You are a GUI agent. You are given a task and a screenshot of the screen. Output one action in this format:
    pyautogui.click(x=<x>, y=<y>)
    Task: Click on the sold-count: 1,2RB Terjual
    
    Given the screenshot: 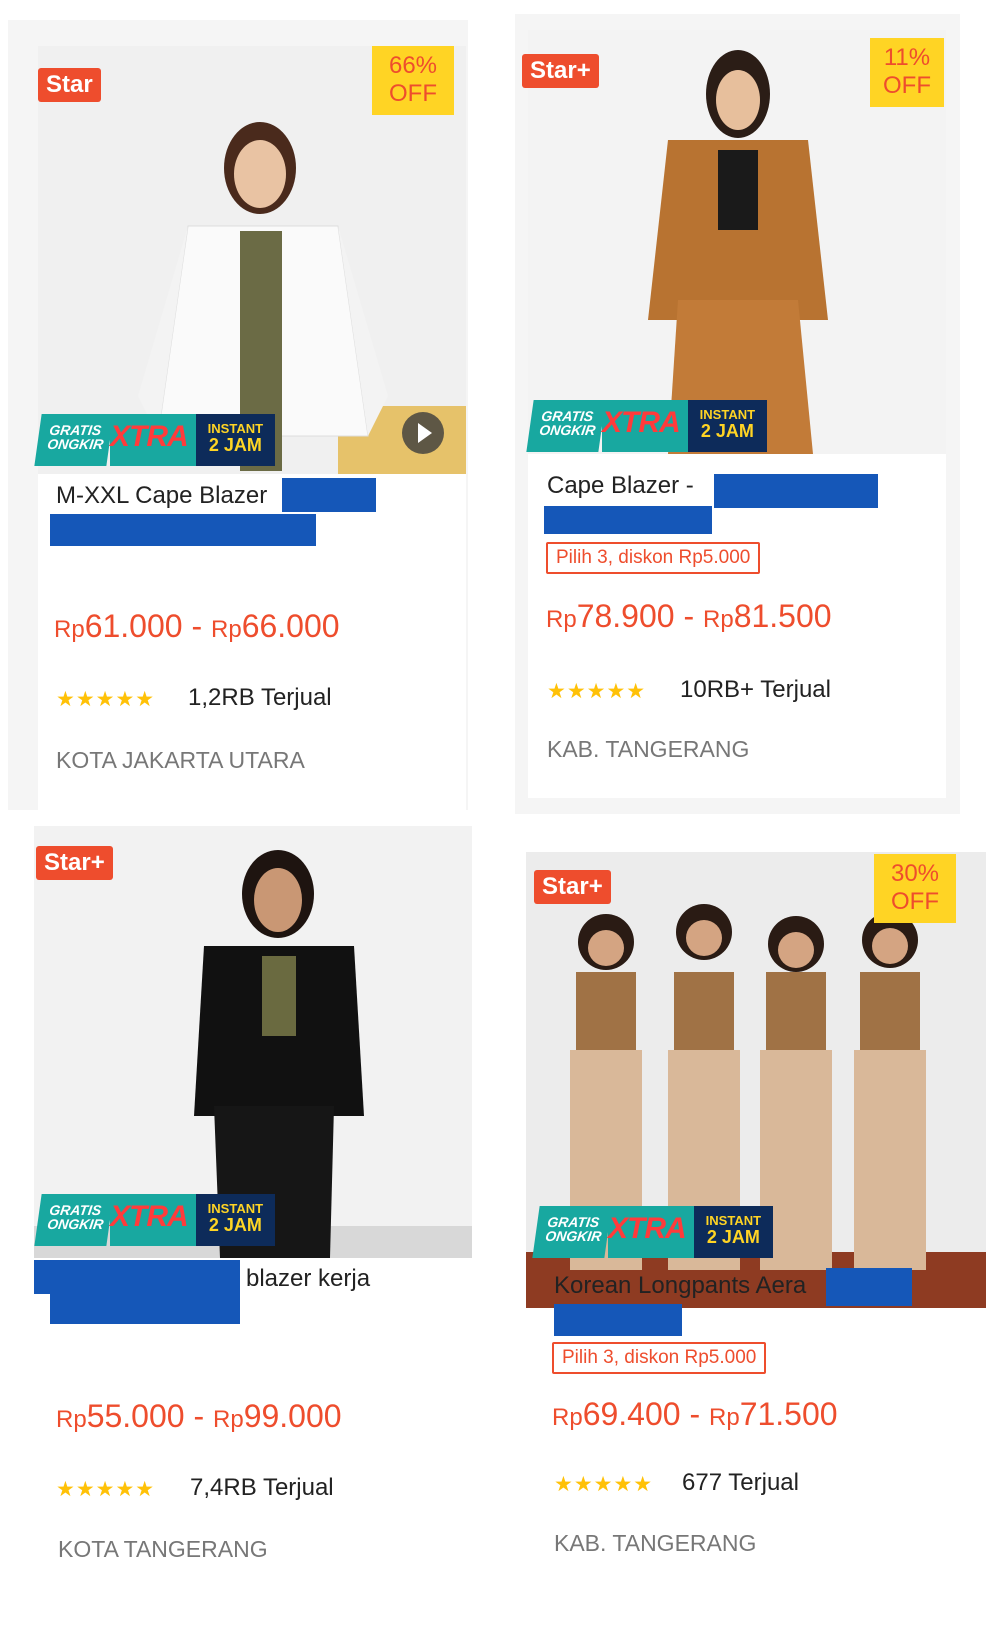 What is the action you would take?
    pyautogui.click(x=260, y=697)
    